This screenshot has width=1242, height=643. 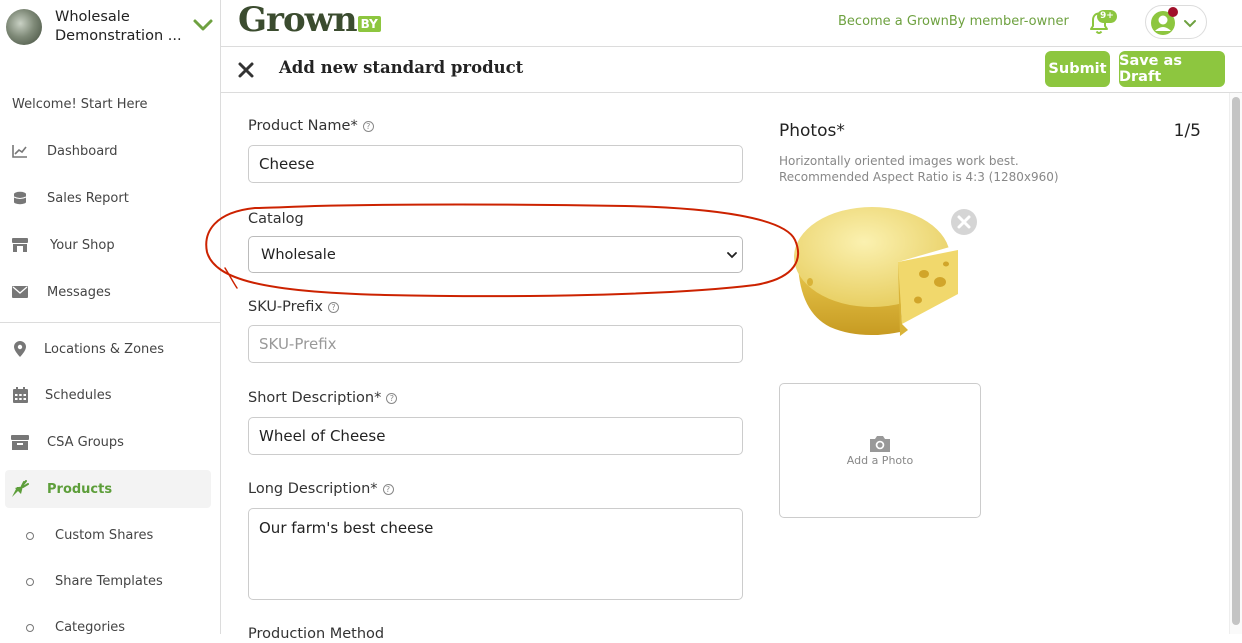 I want to click on scrollbar-thumb, so click(x=1236, y=361).